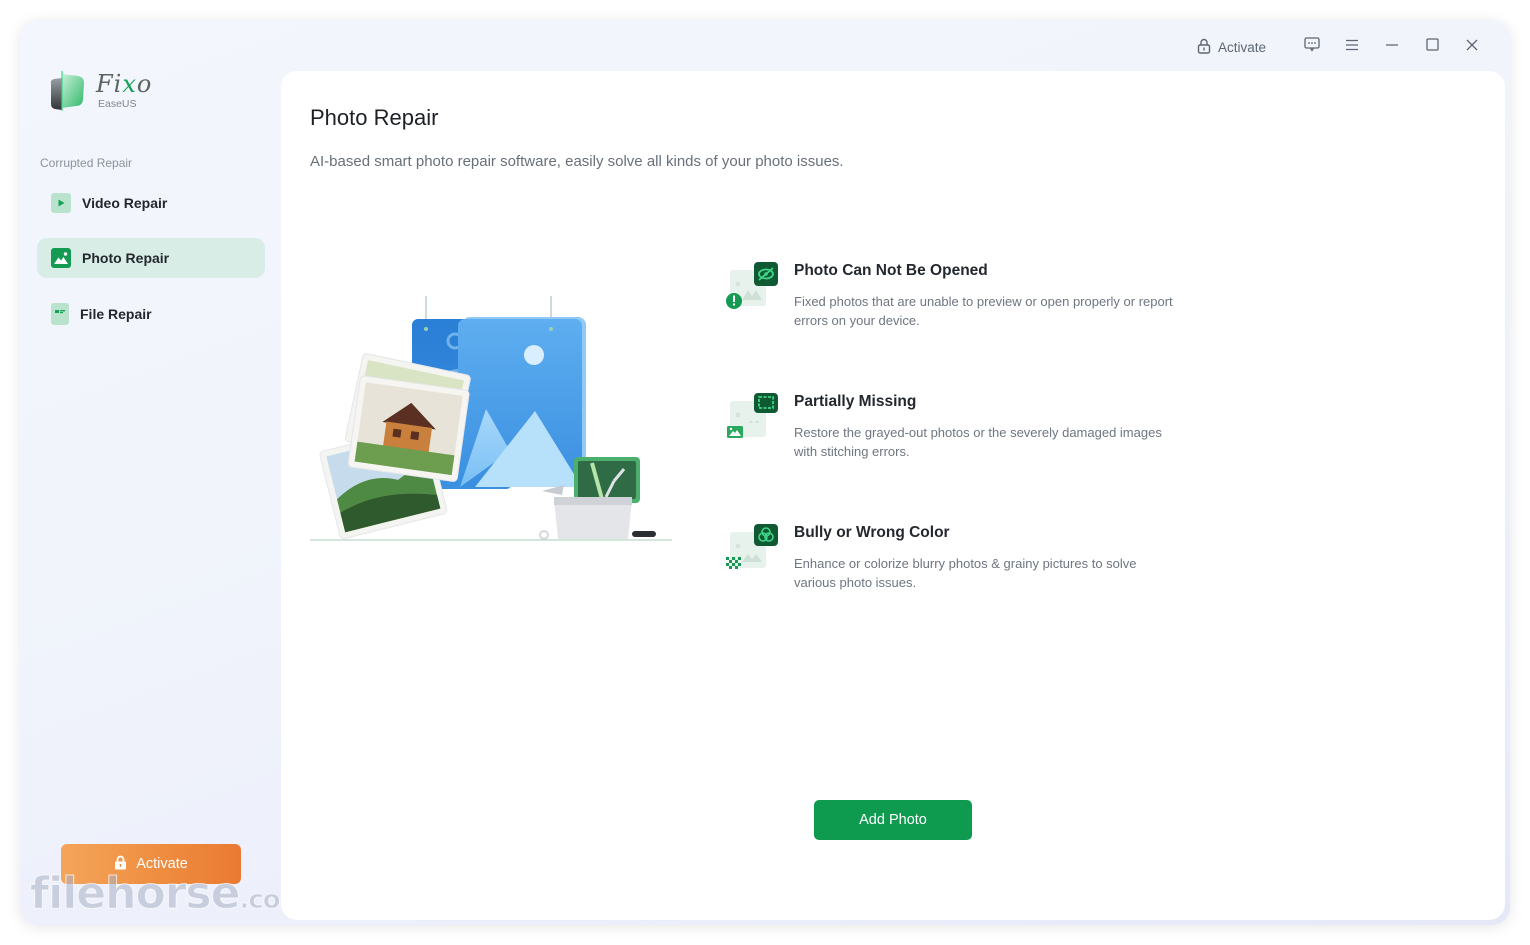 Image resolution: width=1530 pixels, height=945 pixels. I want to click on photo-repair-illustration, so click(491, 421).